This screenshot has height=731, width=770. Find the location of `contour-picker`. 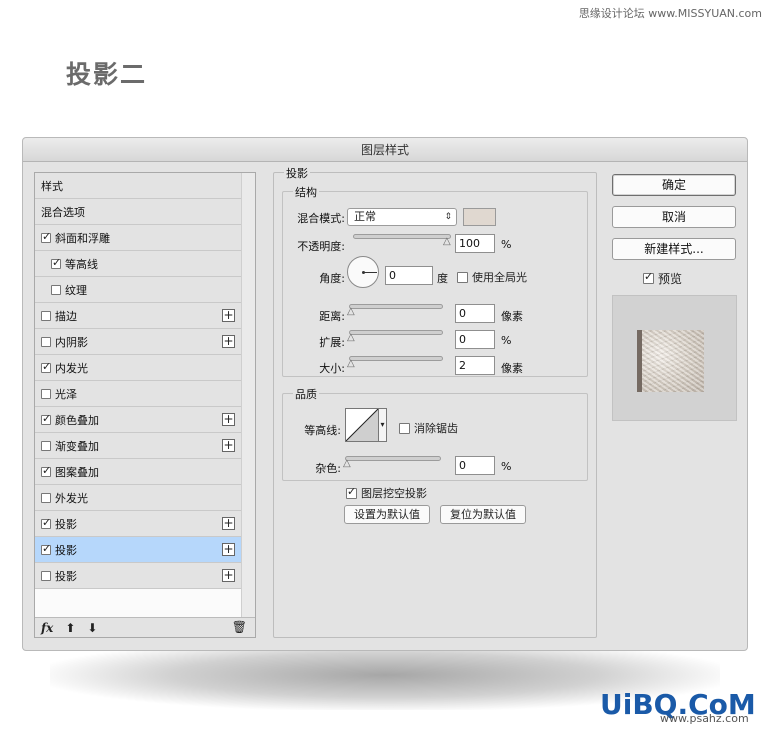

contour-picker is located at coordinates (362, 425).